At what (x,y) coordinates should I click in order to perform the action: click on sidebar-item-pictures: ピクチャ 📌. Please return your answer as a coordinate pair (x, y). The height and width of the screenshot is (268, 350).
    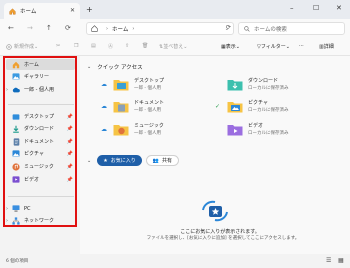
    Looking at the image, I should click on (40, 153).